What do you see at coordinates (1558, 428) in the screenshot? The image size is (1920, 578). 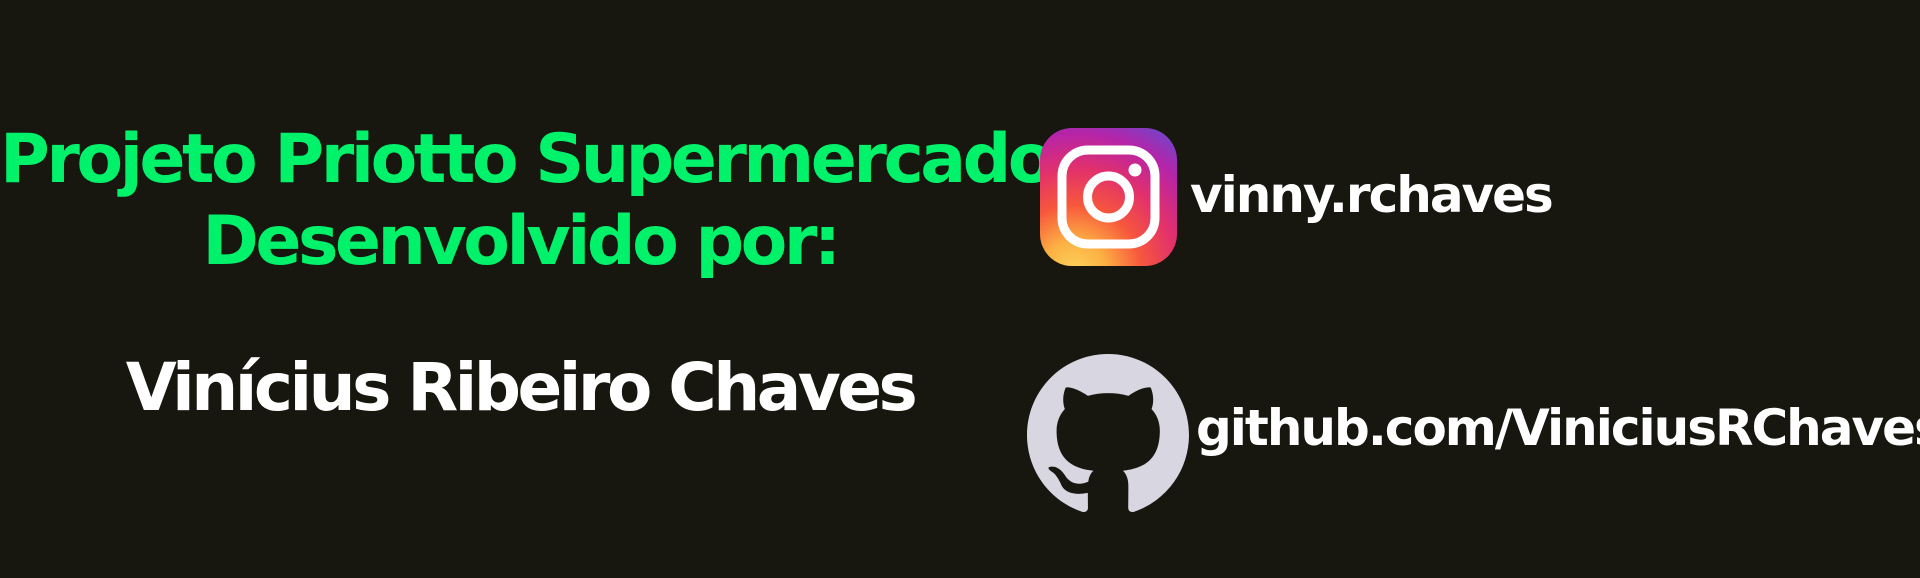 I see `github-link: github.com/ViniciusRChaves` at bounding box center [1558, 428].